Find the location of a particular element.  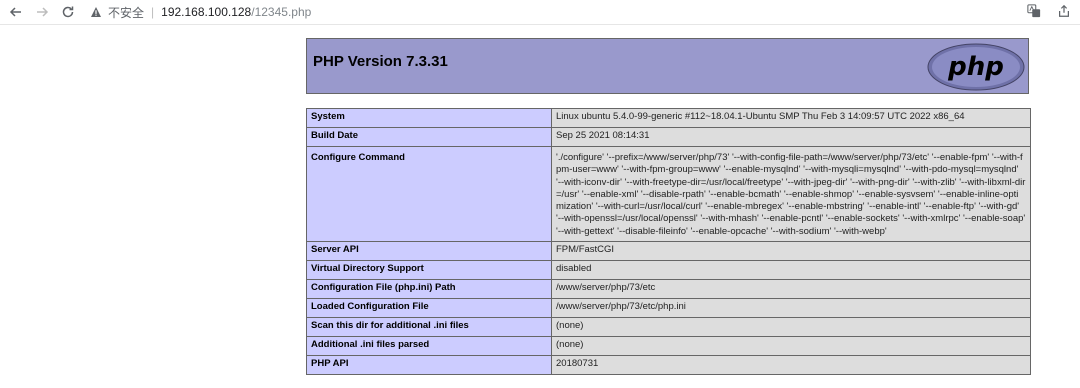

table-row: Build Date Sep 25 2021 08:14:31 is located at coordinates (668, 137).